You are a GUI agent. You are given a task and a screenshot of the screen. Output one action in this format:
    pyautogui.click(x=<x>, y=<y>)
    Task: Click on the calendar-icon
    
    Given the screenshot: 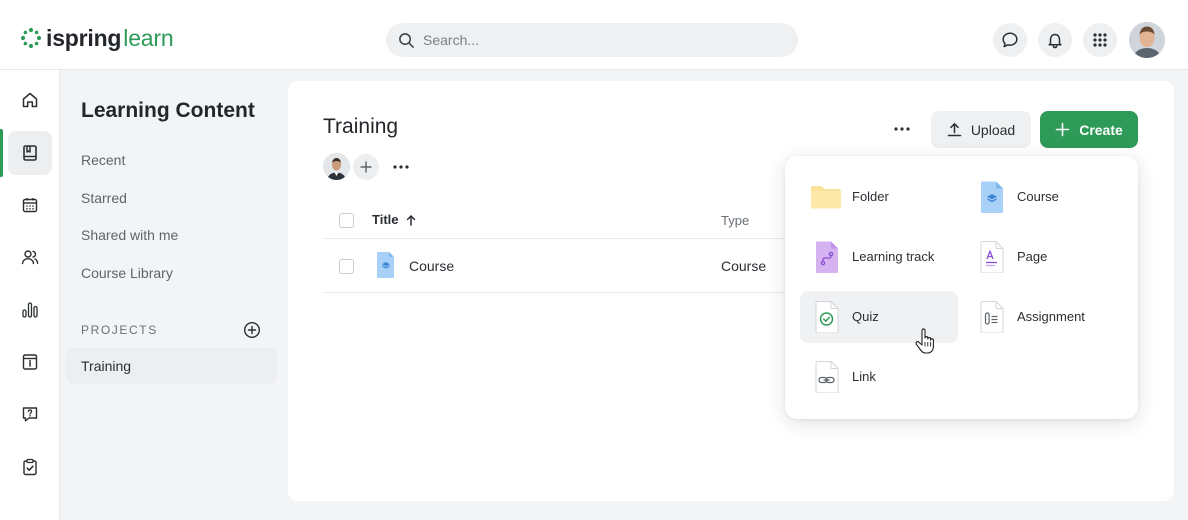 What is the action you would take?
    pyautogui.click(x=30, y=205)
    